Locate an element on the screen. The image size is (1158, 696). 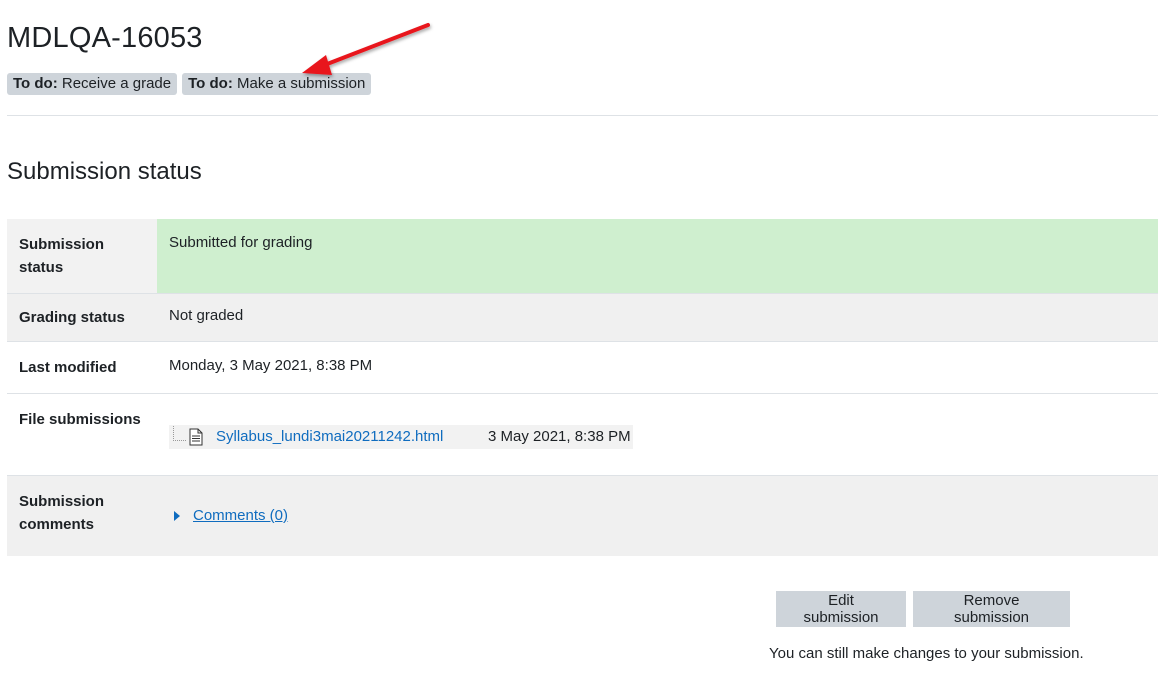
header-divider is located at coordinates (582, 115).